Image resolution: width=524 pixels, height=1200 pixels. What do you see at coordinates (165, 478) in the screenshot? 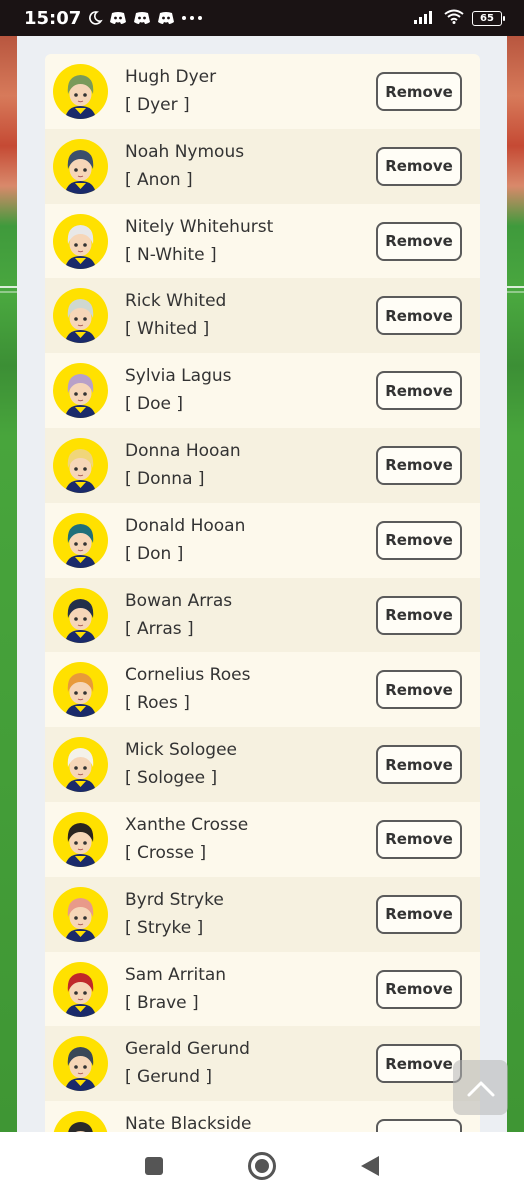
I see `player-nickname: [ Donna ]` at bounding box center [165, 478].